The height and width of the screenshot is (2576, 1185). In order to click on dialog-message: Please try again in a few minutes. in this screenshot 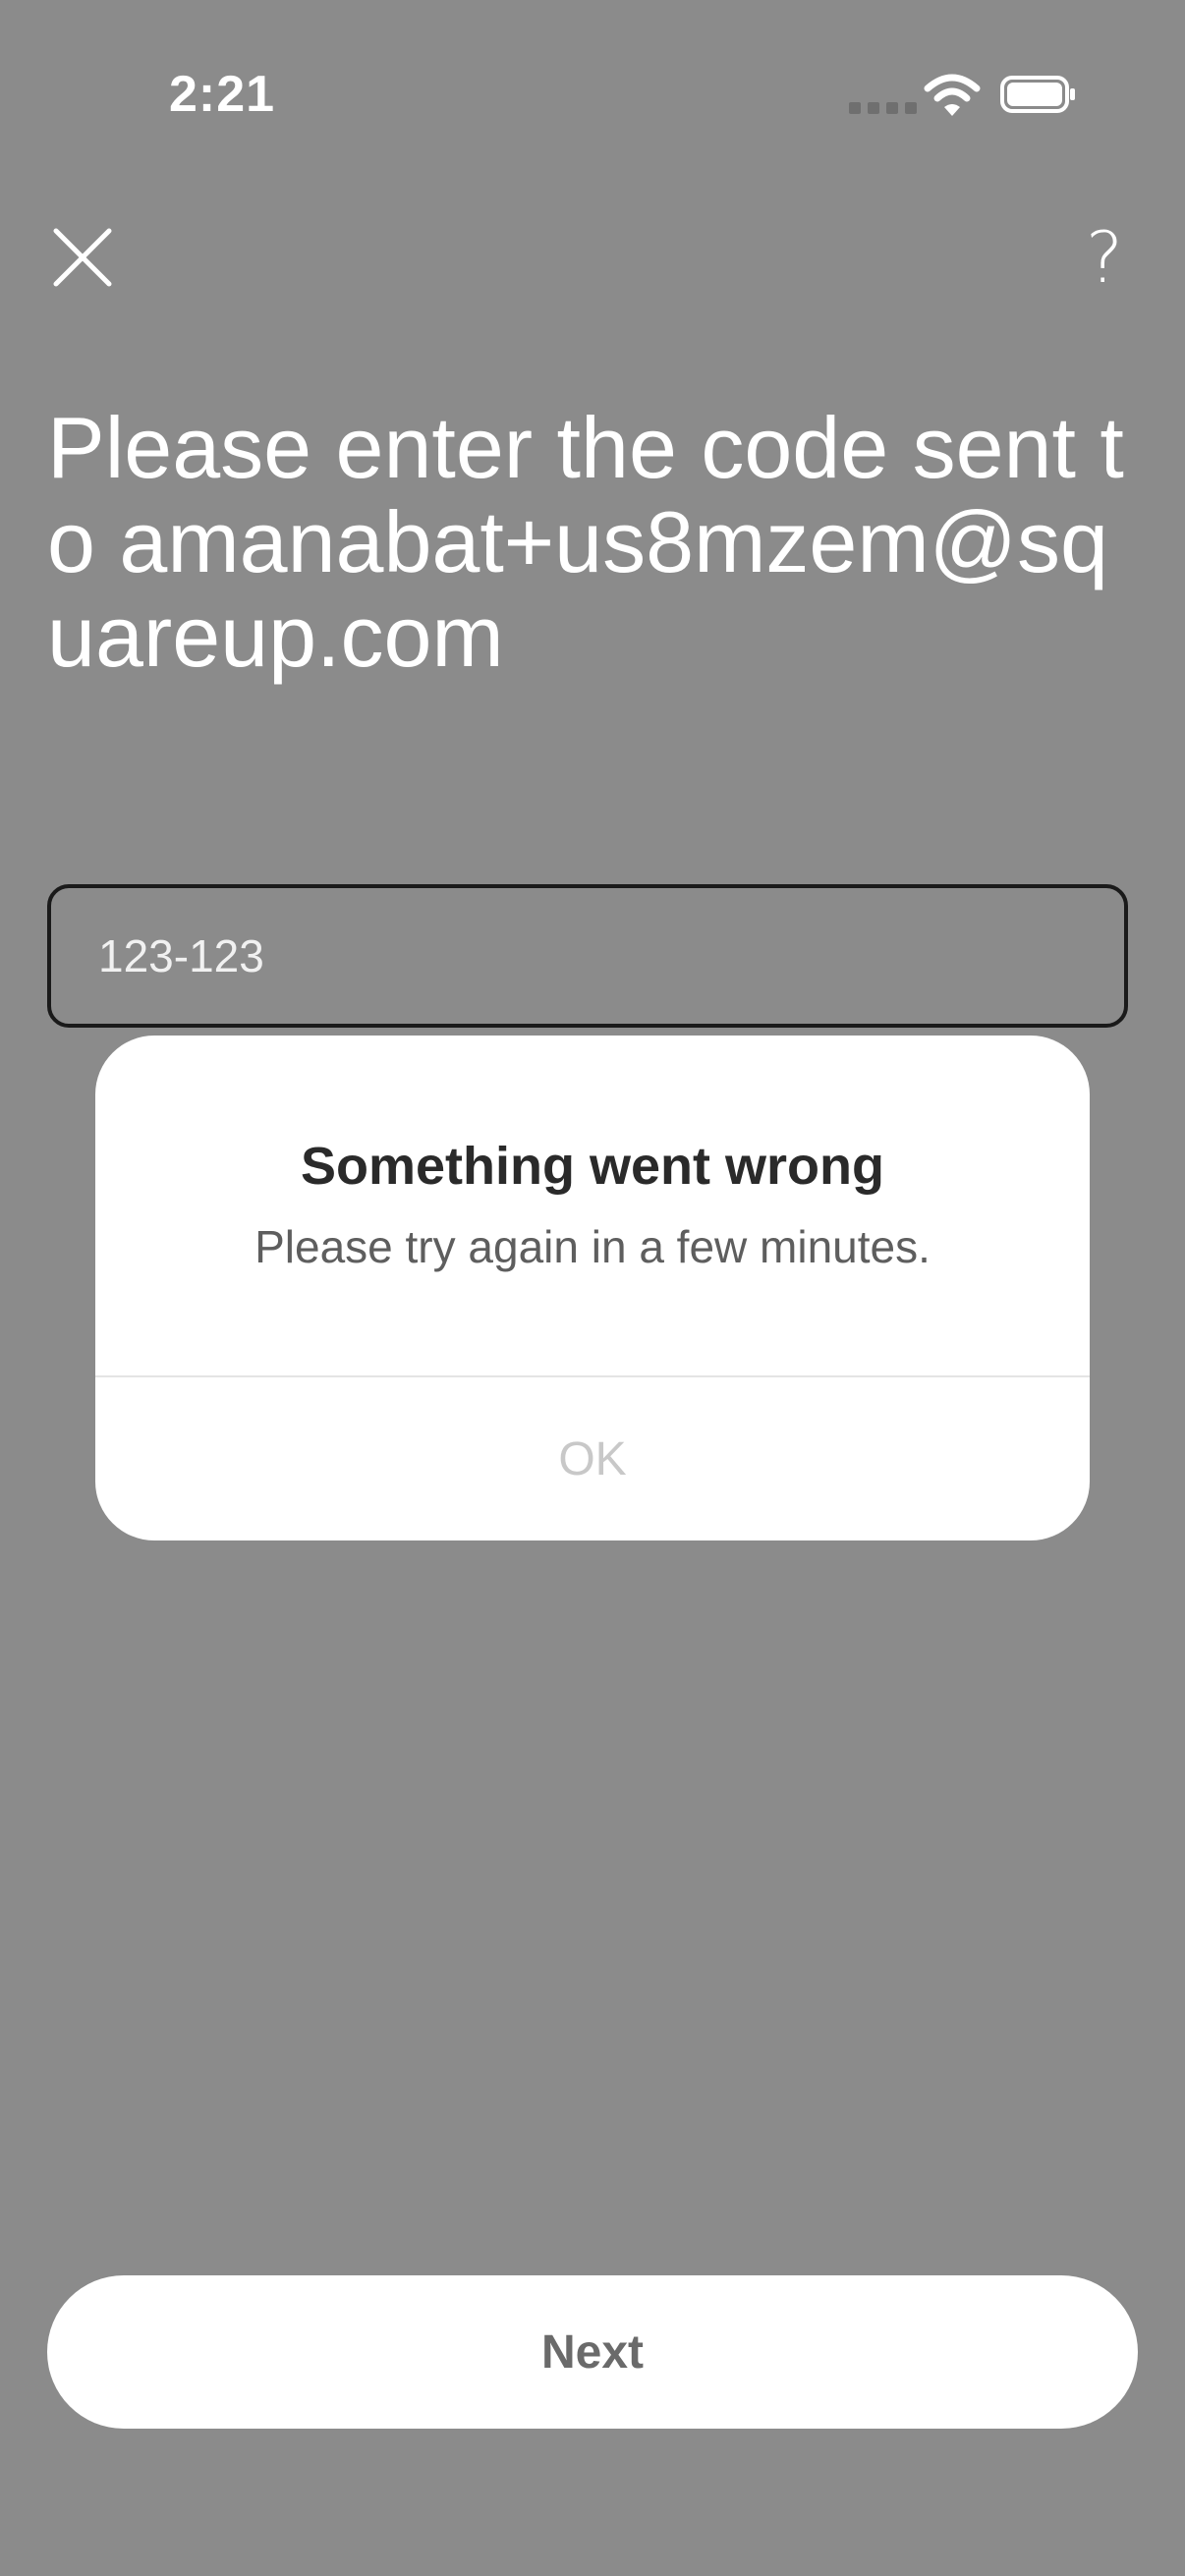, I will do `click(592, 1246)`.